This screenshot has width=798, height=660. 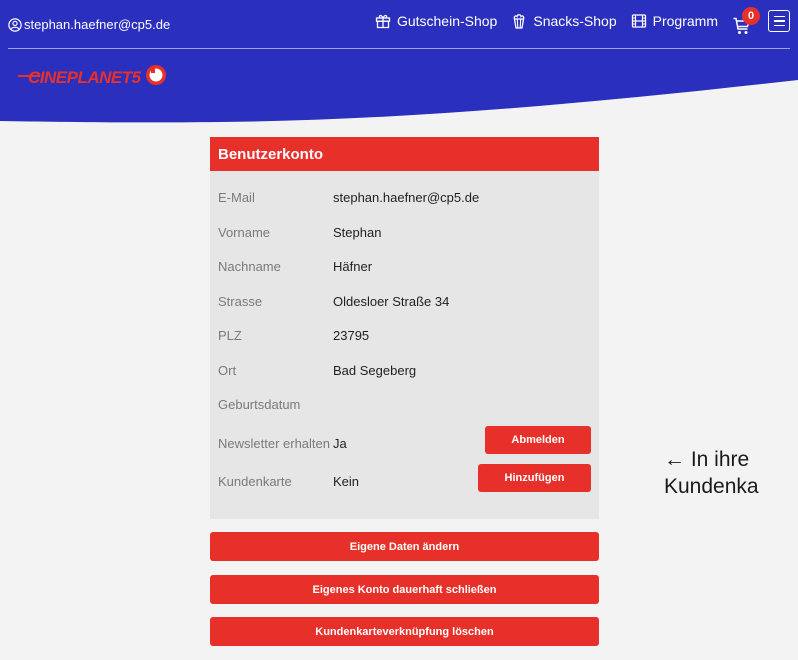 I want to click on popcorn-icon, so click(x=519, y=21).